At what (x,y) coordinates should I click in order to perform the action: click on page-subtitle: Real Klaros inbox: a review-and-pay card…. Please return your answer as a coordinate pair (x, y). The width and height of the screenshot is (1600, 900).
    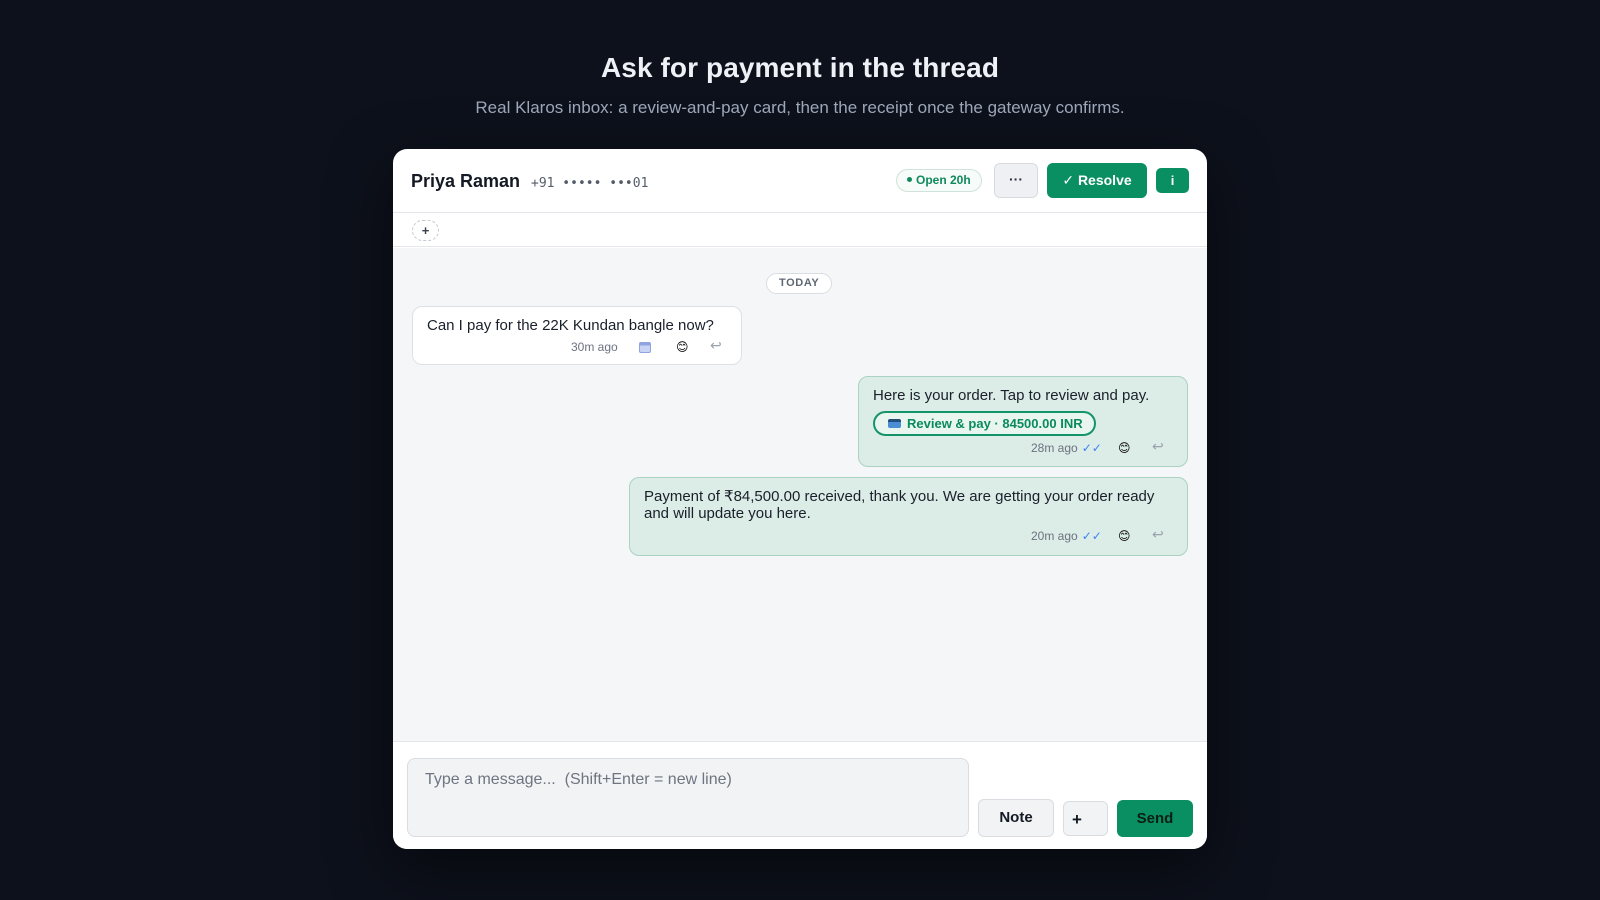
    Looking at the image, I should click on (800, 107).